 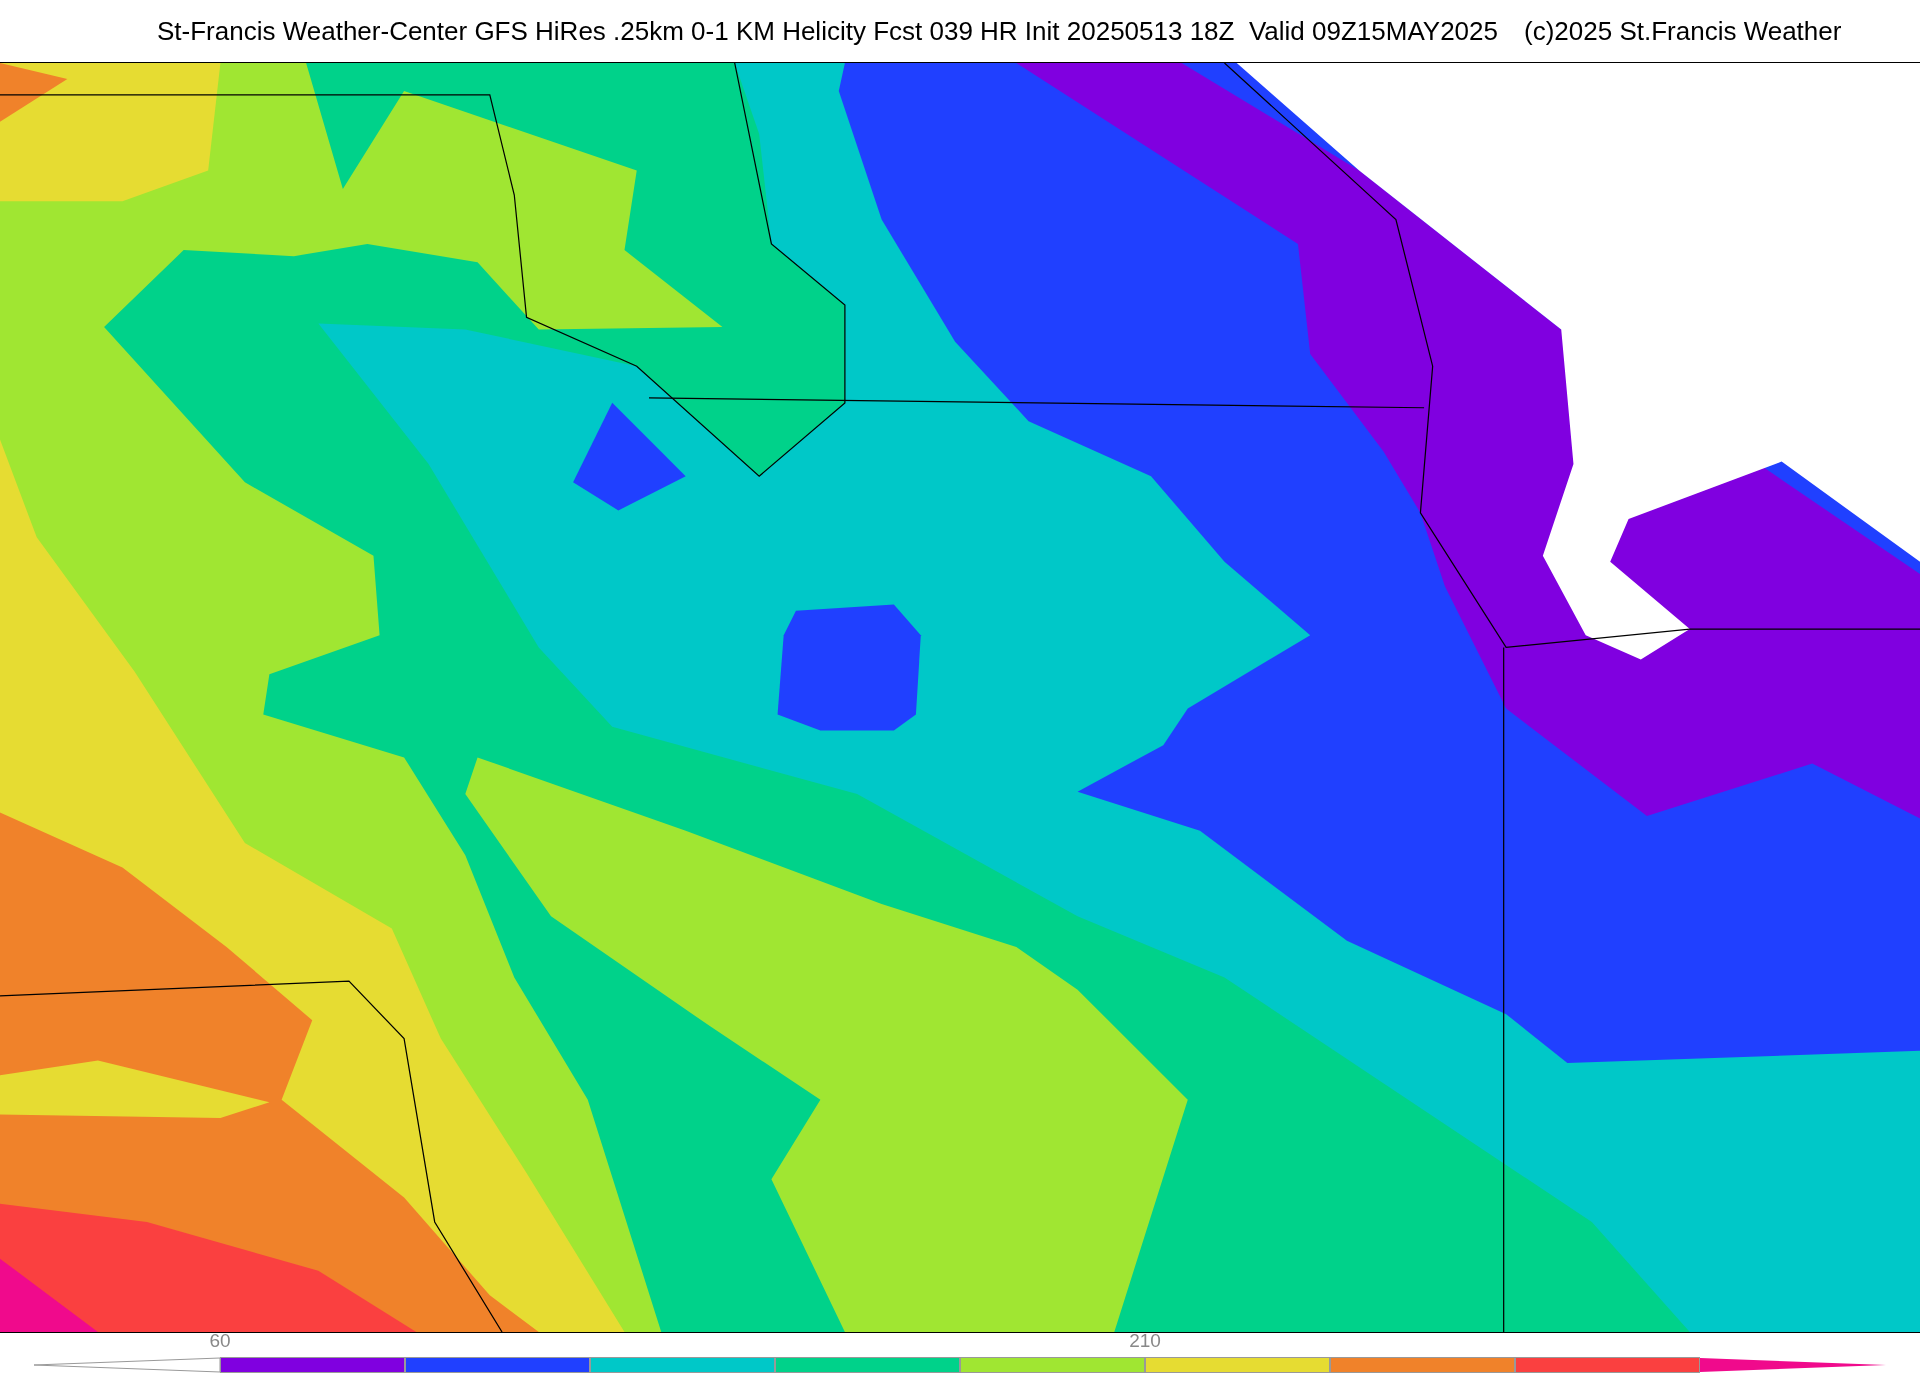 I want to click on chart-title: St-Francis Weather-Center GFS HiRes .25km 0-1 KM Helicity Fcst 039 HR Init 20250513 18Z Valid 09Z15MAY2025, so click(x=827, y=31).